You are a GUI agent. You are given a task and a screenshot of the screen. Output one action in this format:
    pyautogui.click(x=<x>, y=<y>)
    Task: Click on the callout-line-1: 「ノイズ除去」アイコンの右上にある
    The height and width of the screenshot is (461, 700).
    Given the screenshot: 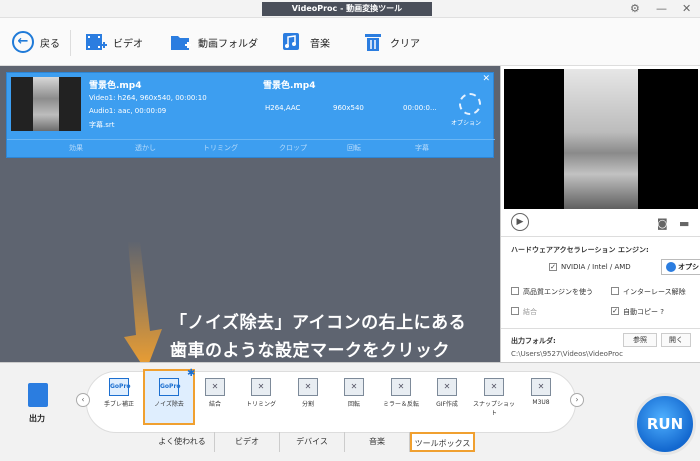 What is the action you would take?
    pyautogui.click(x=318, y=323)
    